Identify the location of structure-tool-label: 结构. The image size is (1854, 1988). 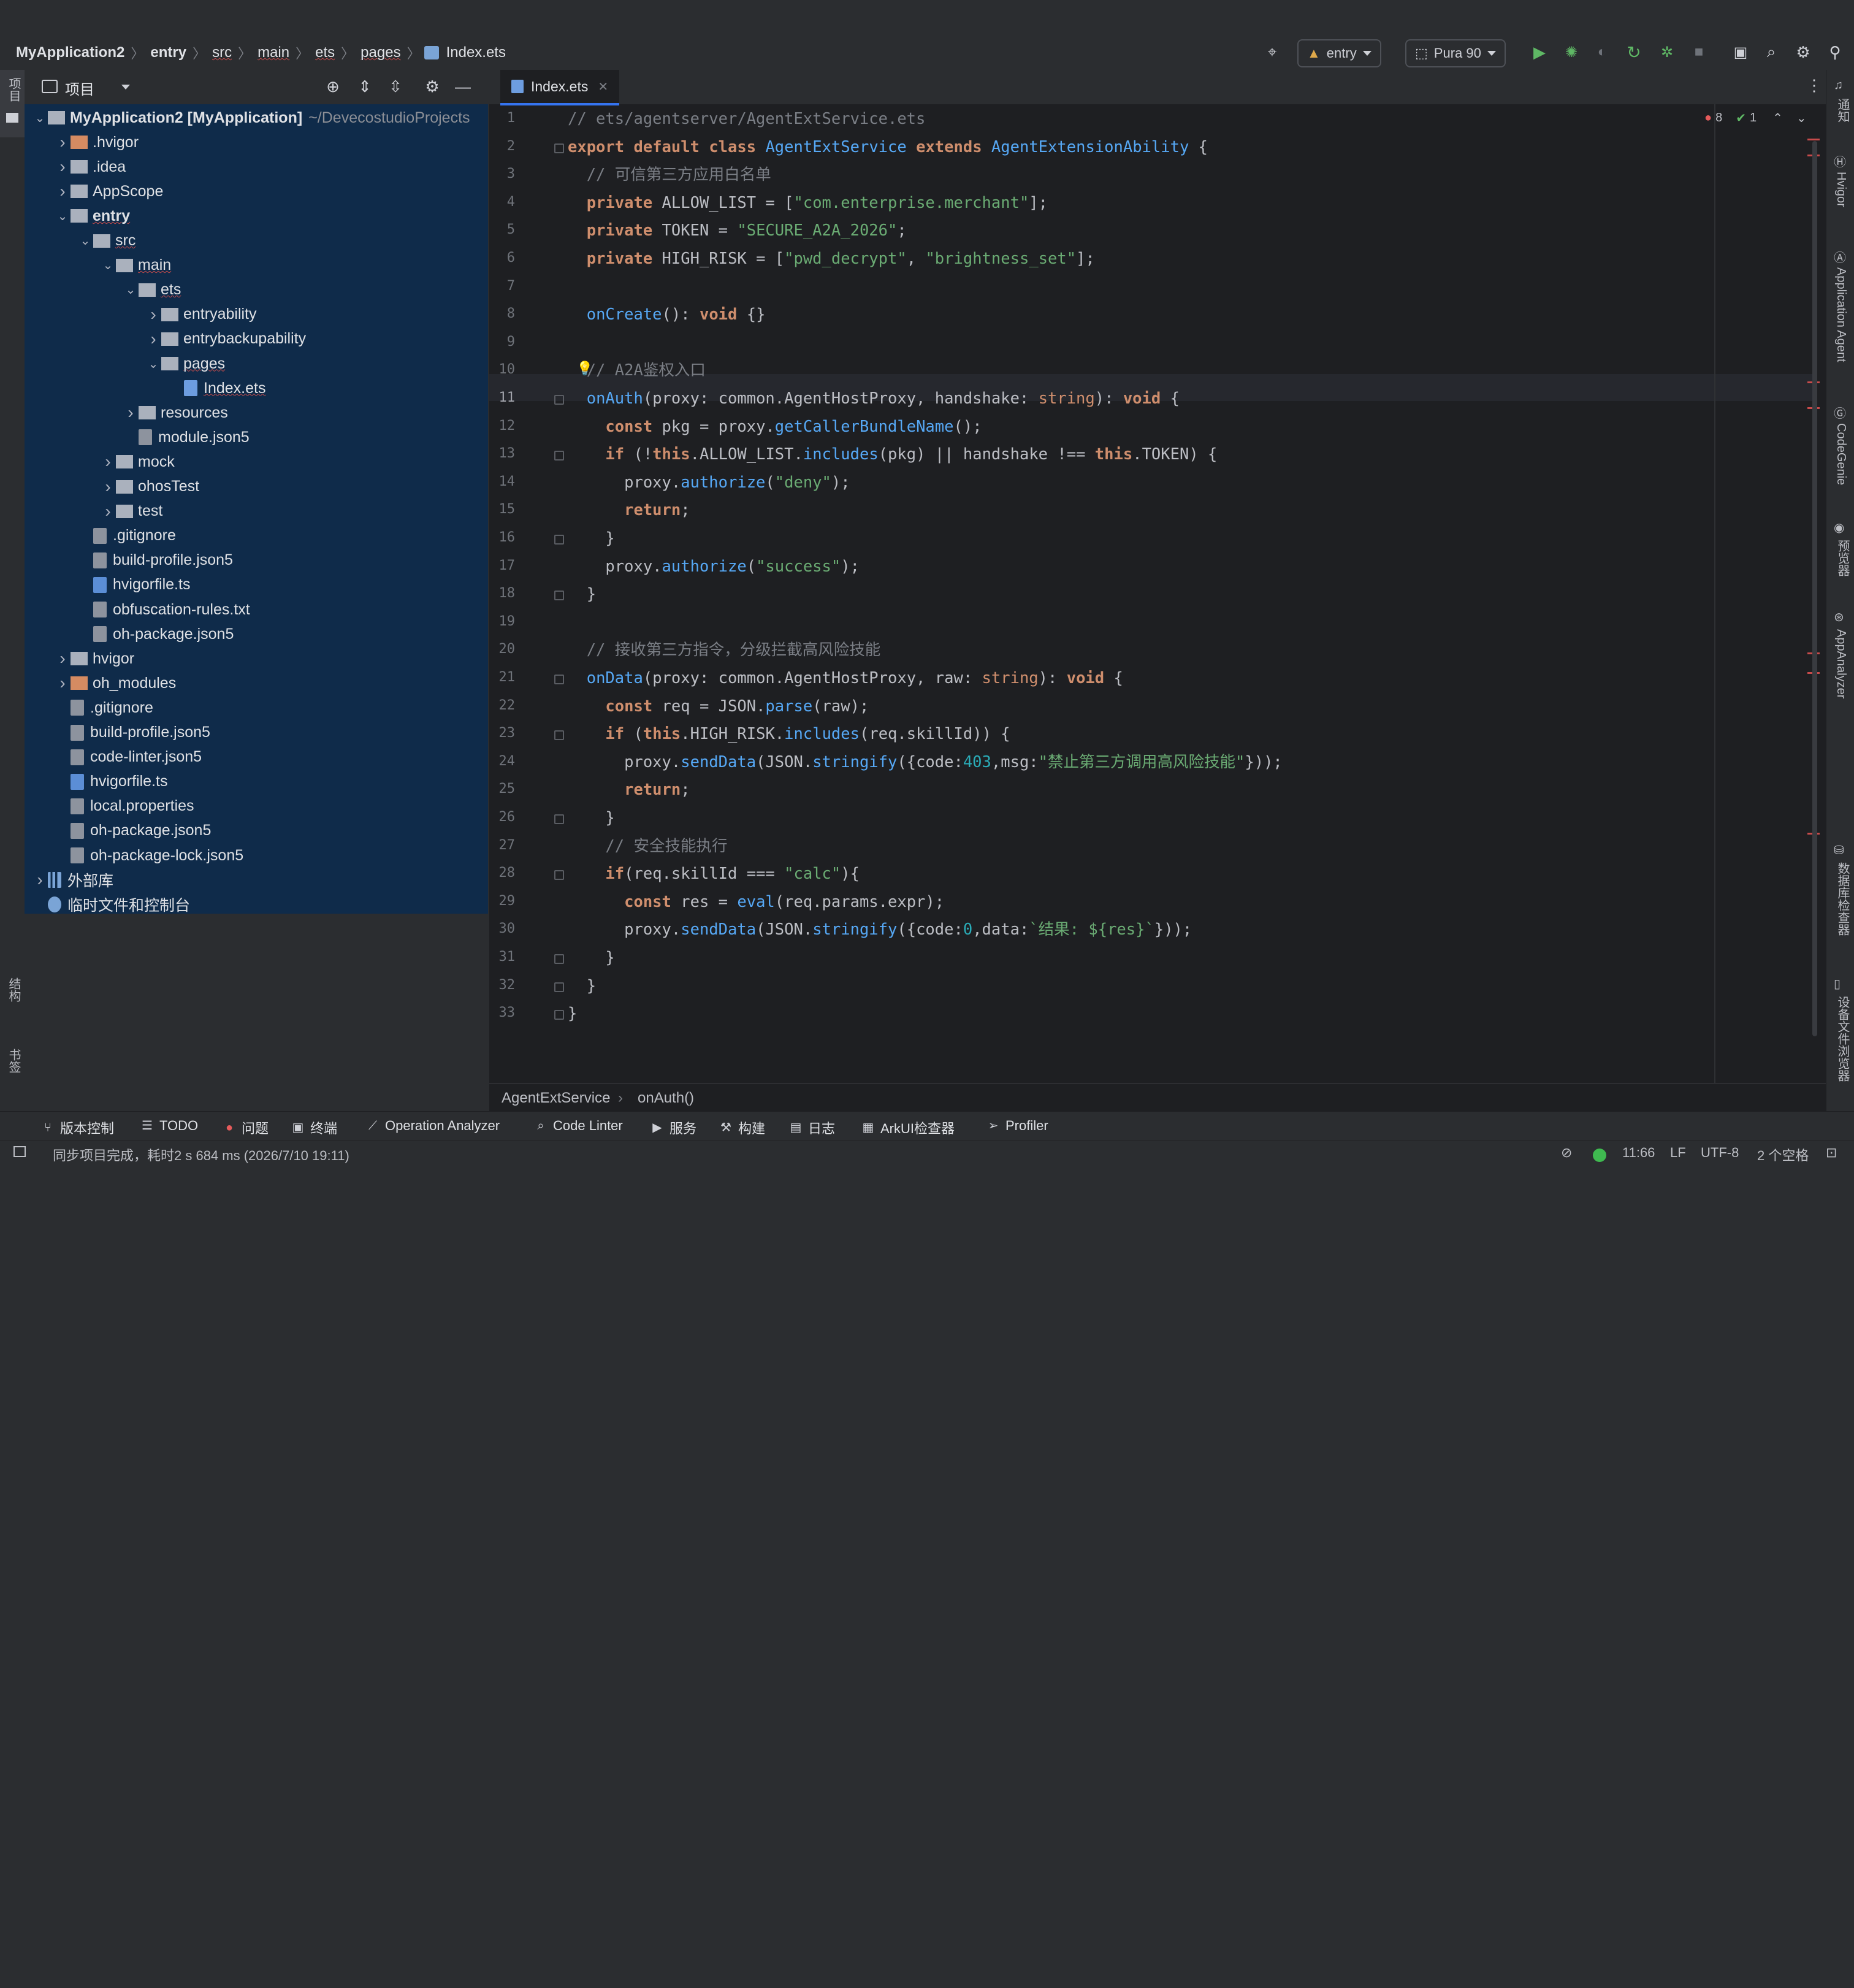
(14, 989).